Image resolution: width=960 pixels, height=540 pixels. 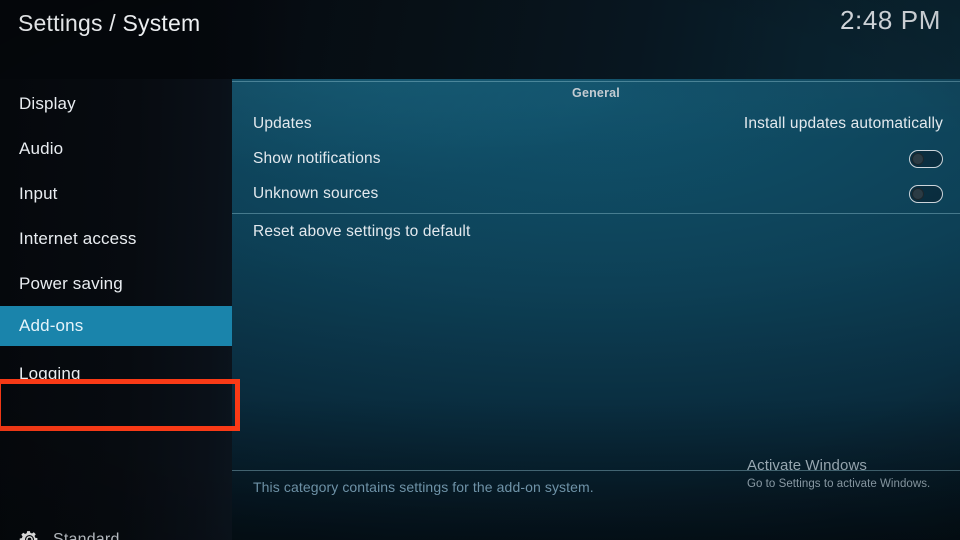 I want to click on sidebar-item-power-saving: Power saving, so click(x=116, y=284).